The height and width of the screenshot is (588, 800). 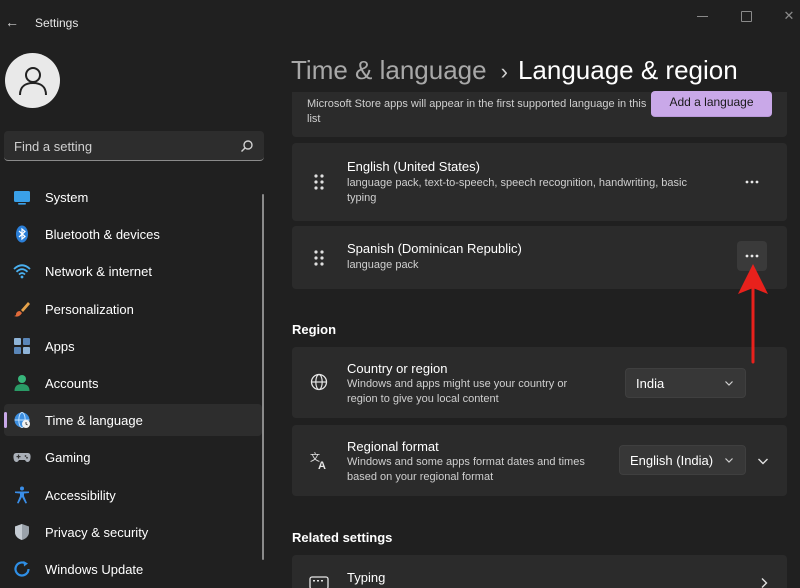 I want to click on globe-clock-icon, so click(x=22, y=420).